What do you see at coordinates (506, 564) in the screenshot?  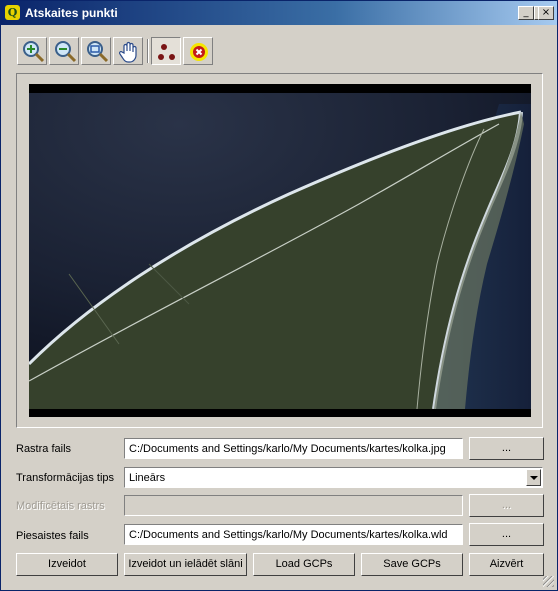 I see `close-dialog-button: Aizvērt` at bounding box center [506, 564].